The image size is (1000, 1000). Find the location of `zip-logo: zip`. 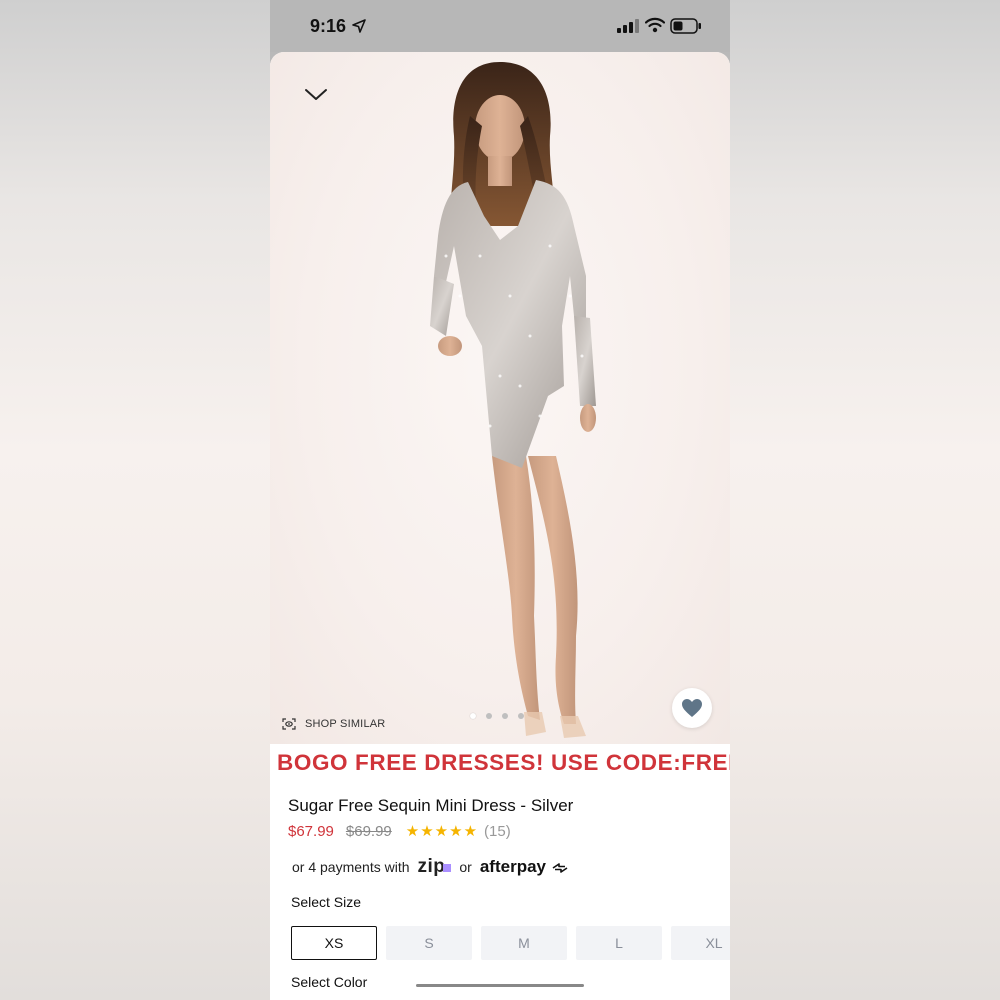

zip-logo: zip is located at coordinates (435, 867).